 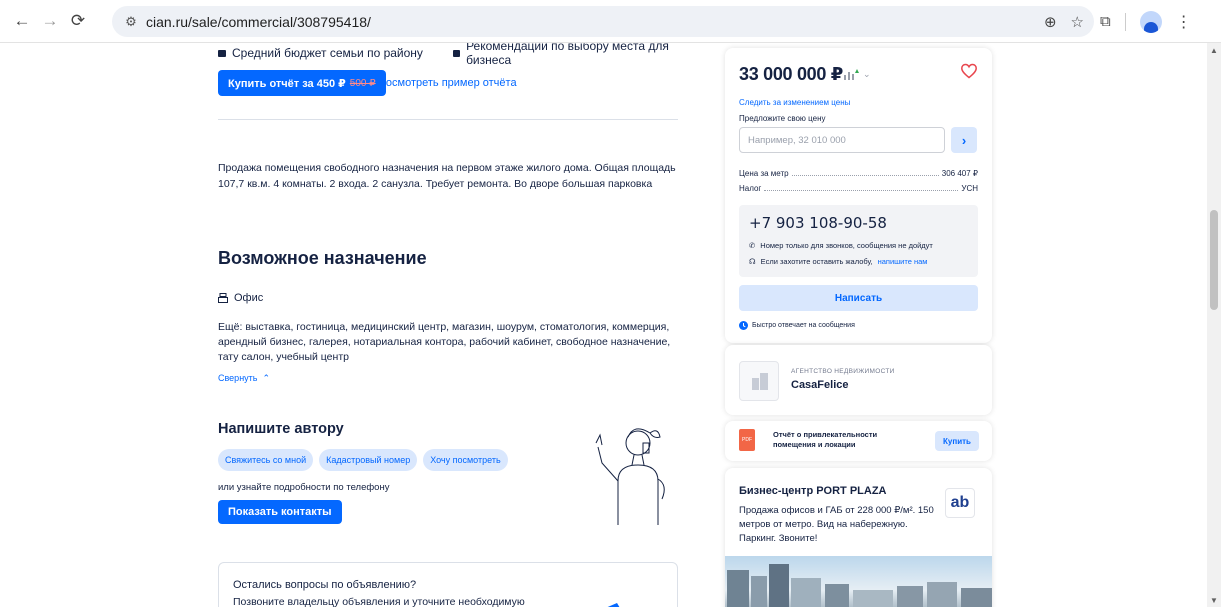 I want to click on address-bar: ⚙ cian.ru/sale/commercial/308795418/ ⊕ ☆, so click(x=603, y=21).